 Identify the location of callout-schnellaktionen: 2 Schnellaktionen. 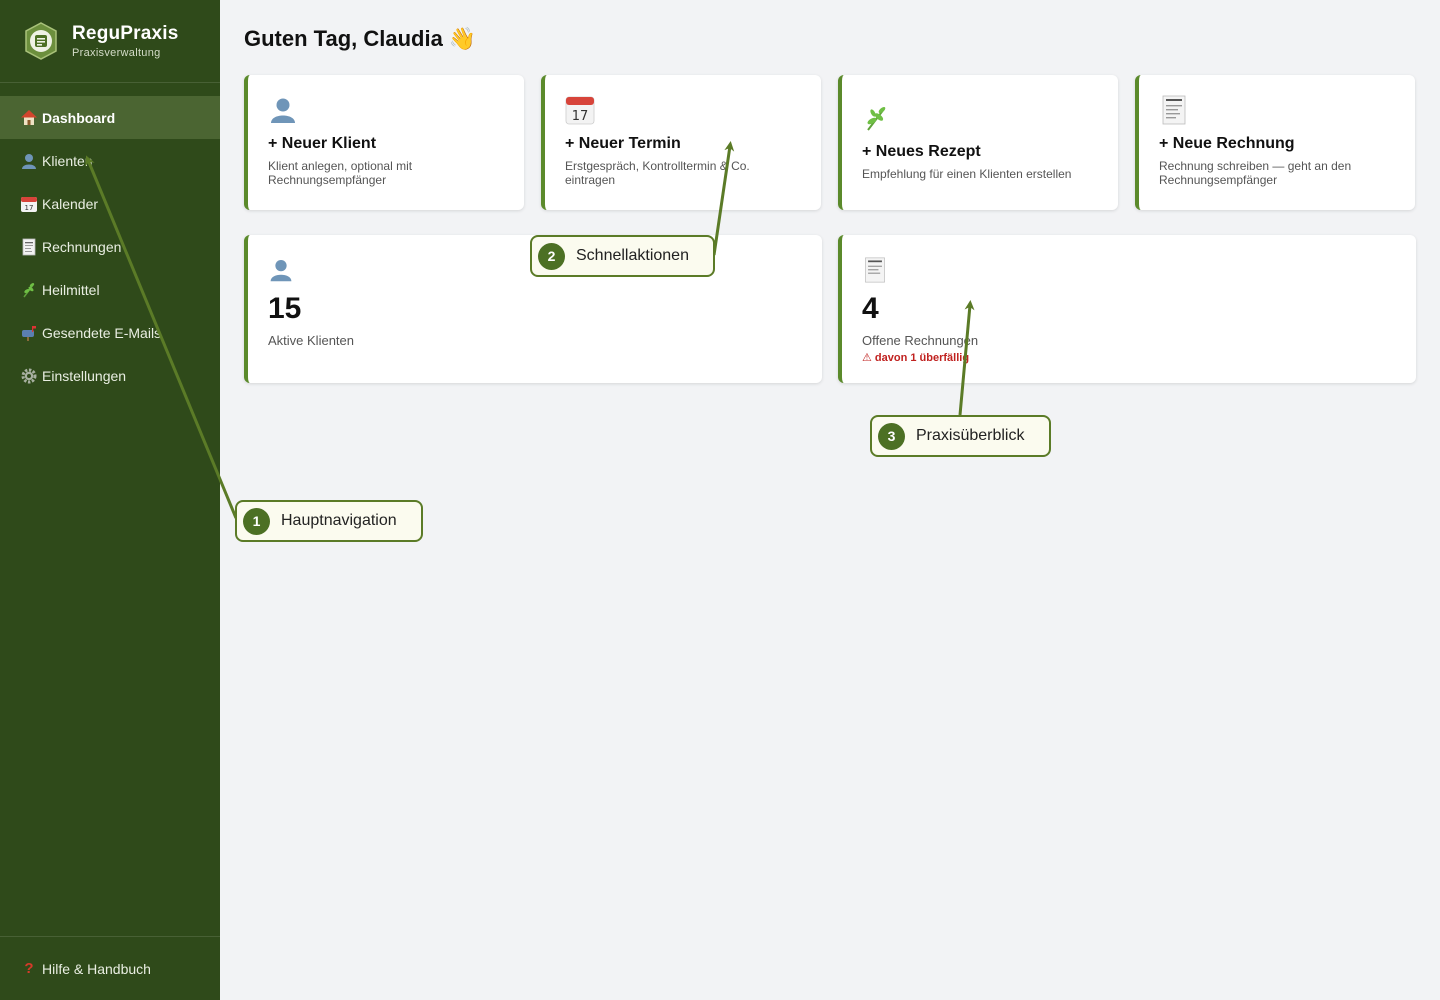
(622, 256).